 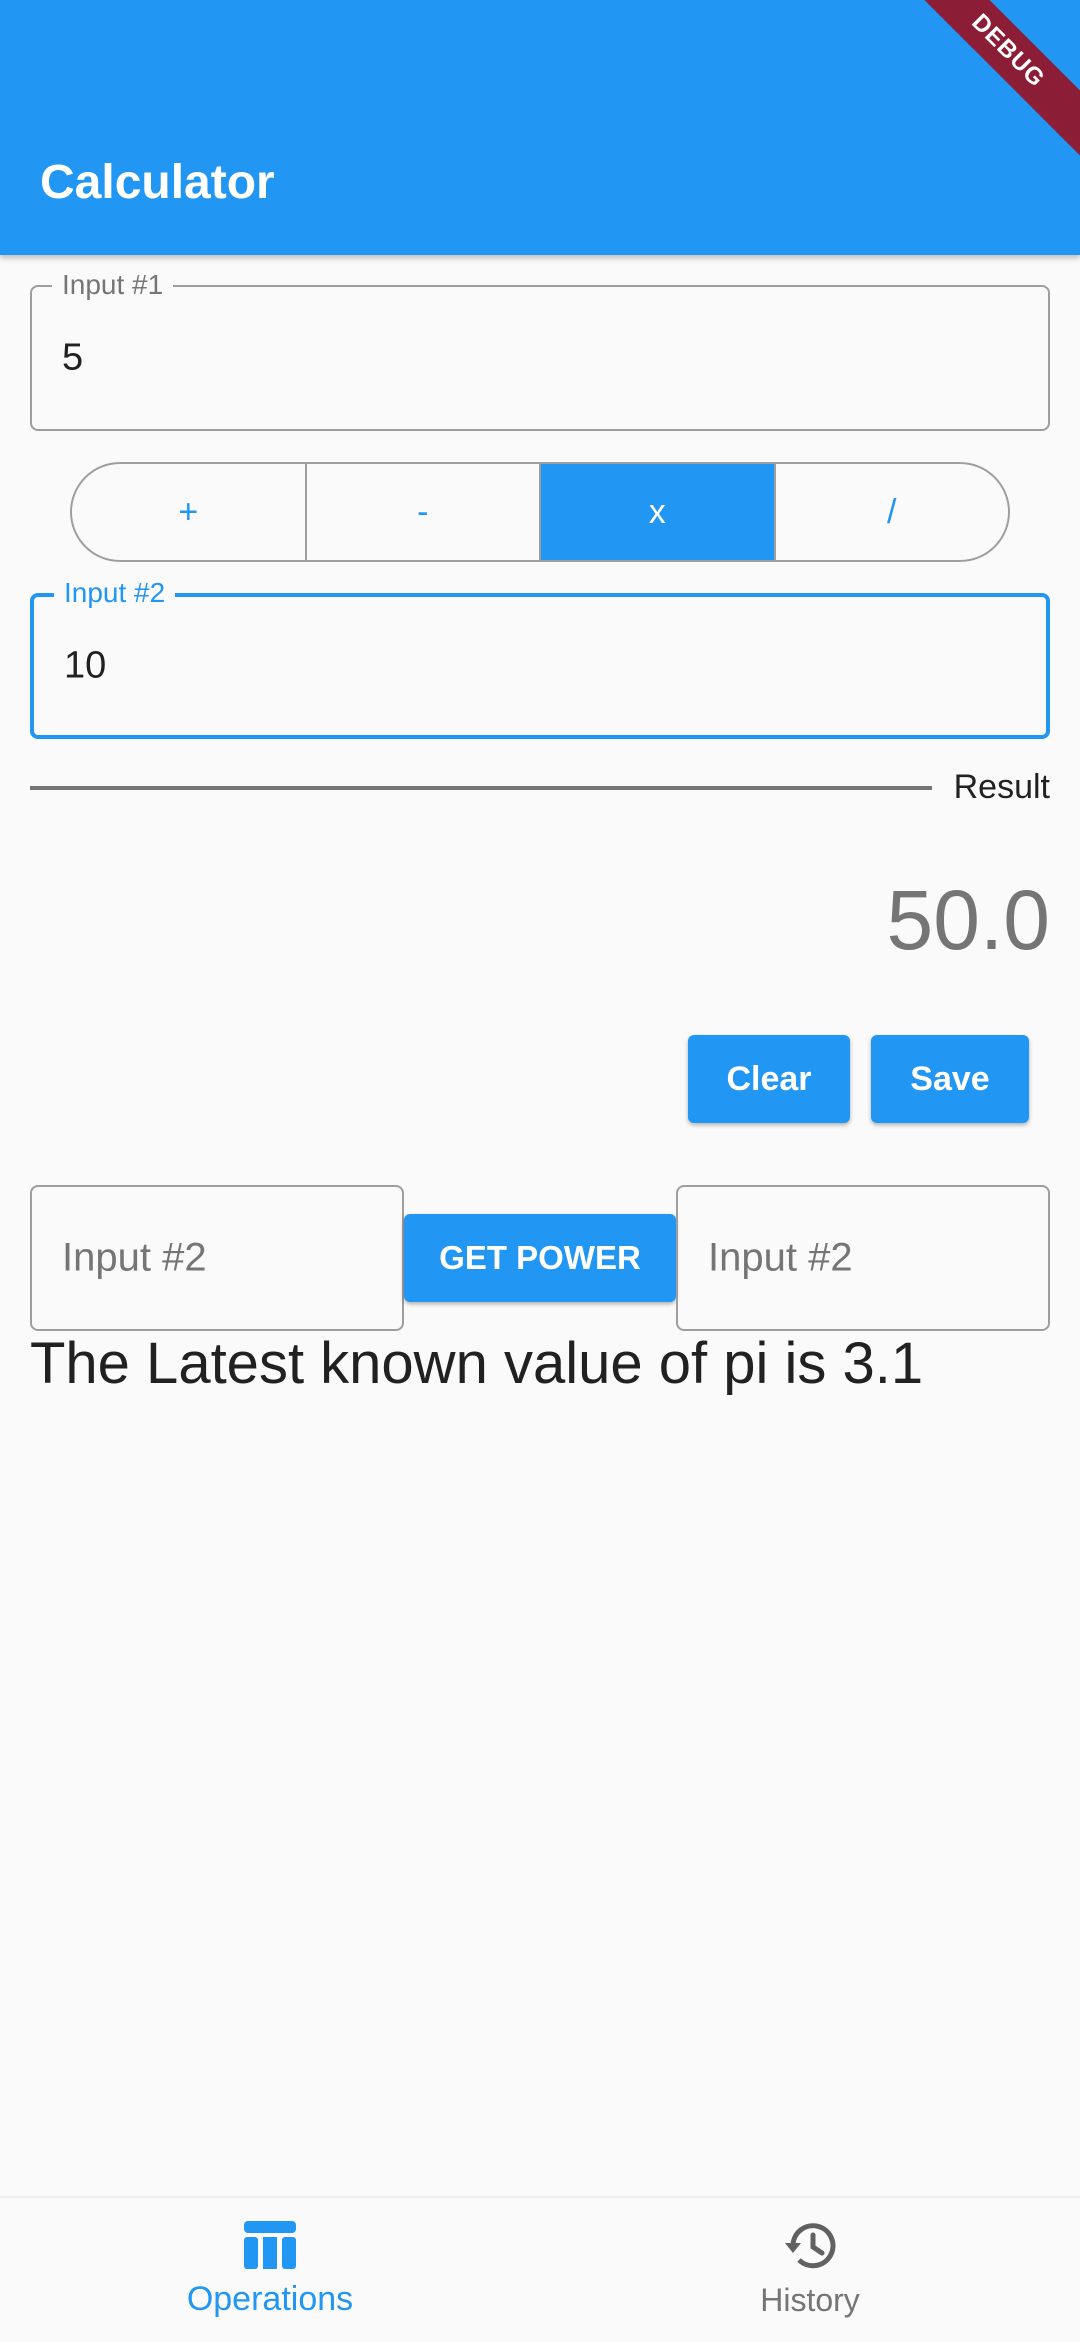 I want to click on clear-button: Clear, so click(x=769, y=1079).